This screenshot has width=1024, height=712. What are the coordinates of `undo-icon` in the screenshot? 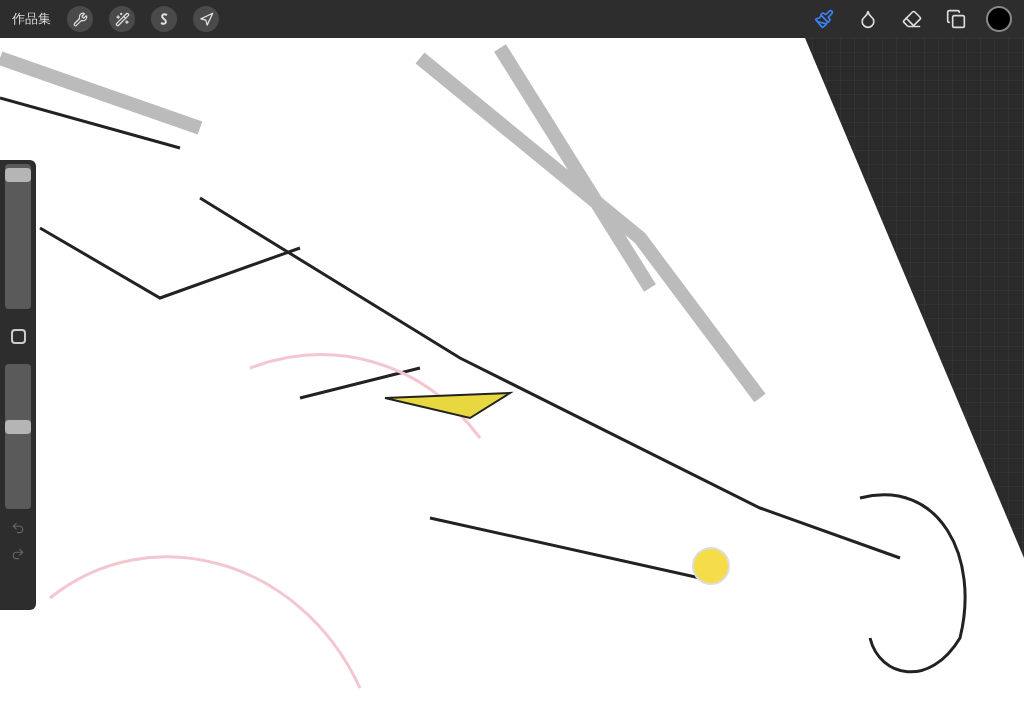 It's located at (18, 528).